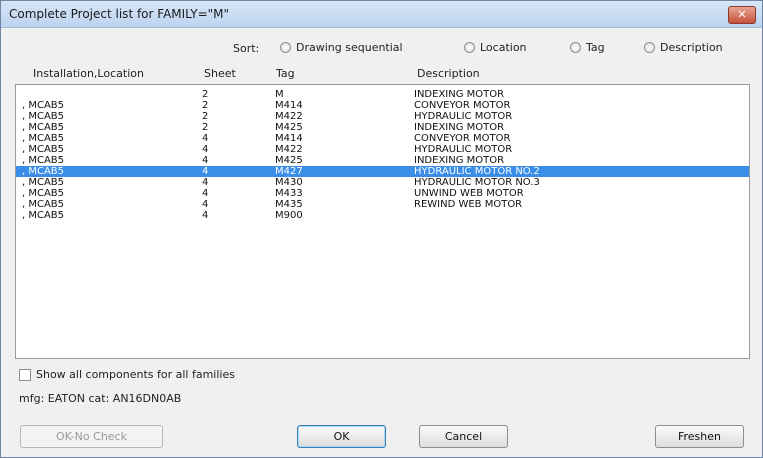 This screenshot has height=458, width=763. What do you see at coordinates (119, 14) in the screenshot?
I see `window-title: Complete Project list for FAMILY="M"` at bounding box center [119, 14].